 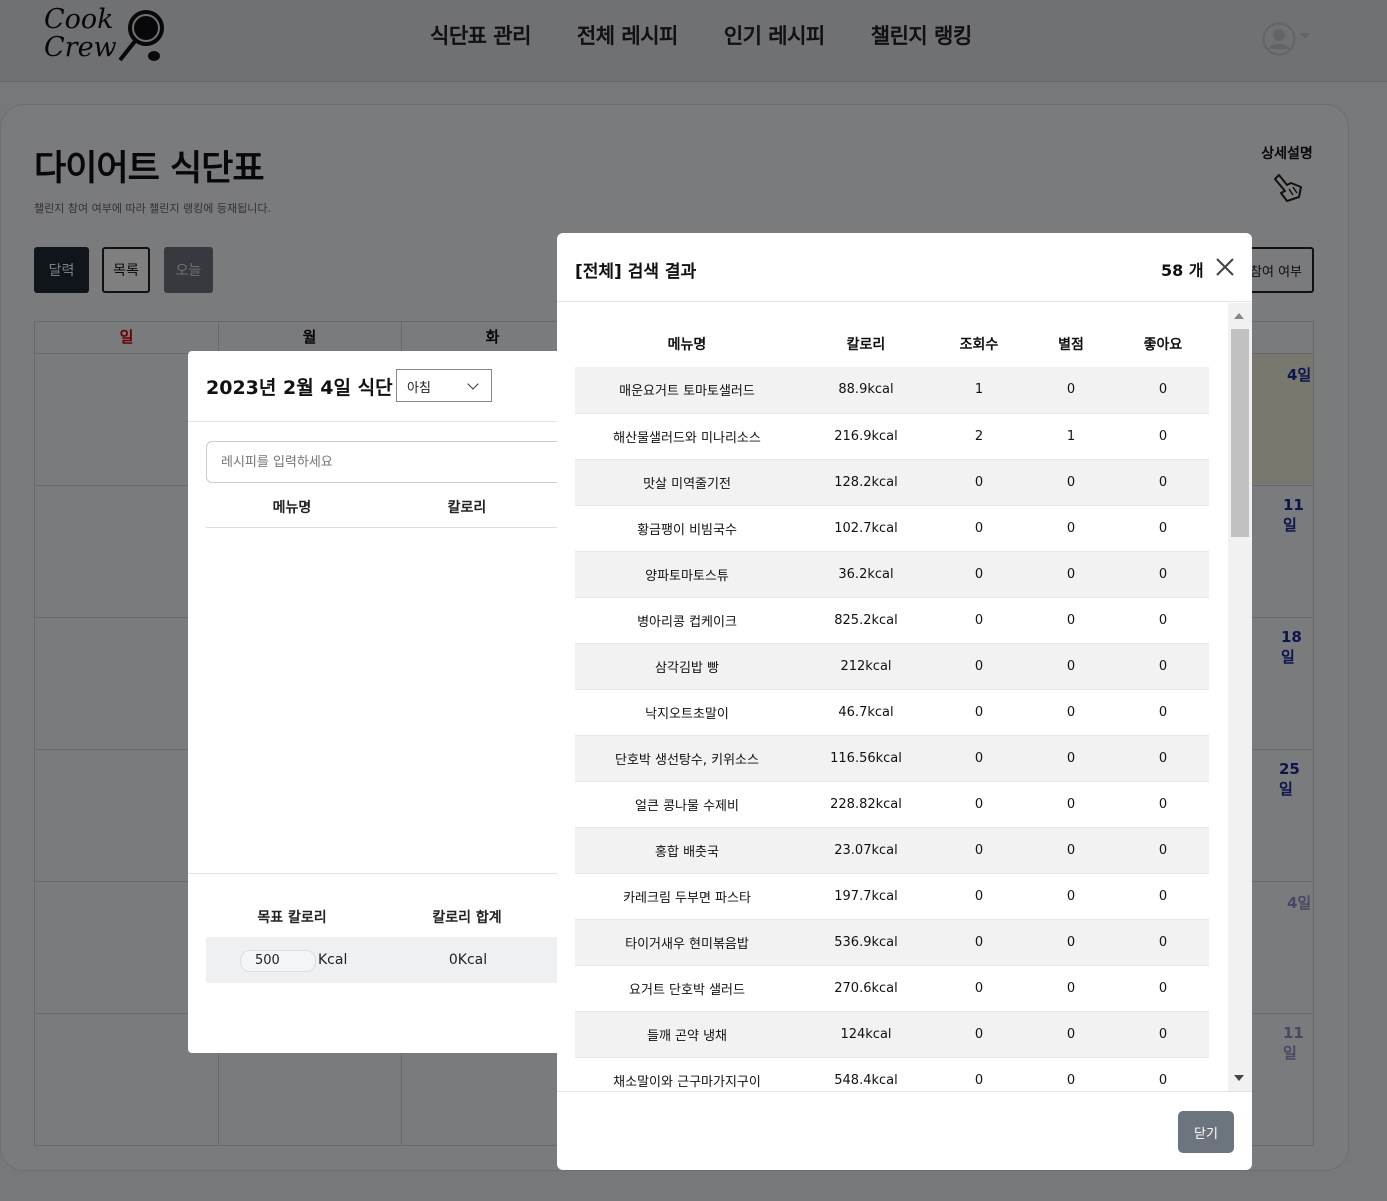 I want to click on cell-calorie: 102.7kcal, so click(x=866, y=528).